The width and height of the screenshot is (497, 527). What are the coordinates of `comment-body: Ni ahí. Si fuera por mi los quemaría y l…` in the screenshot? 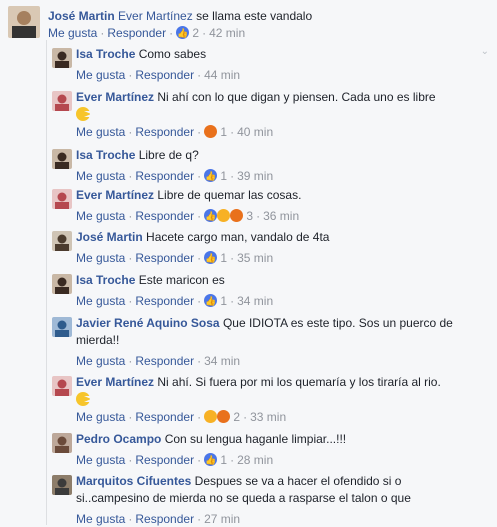 It's located at (297, 382).